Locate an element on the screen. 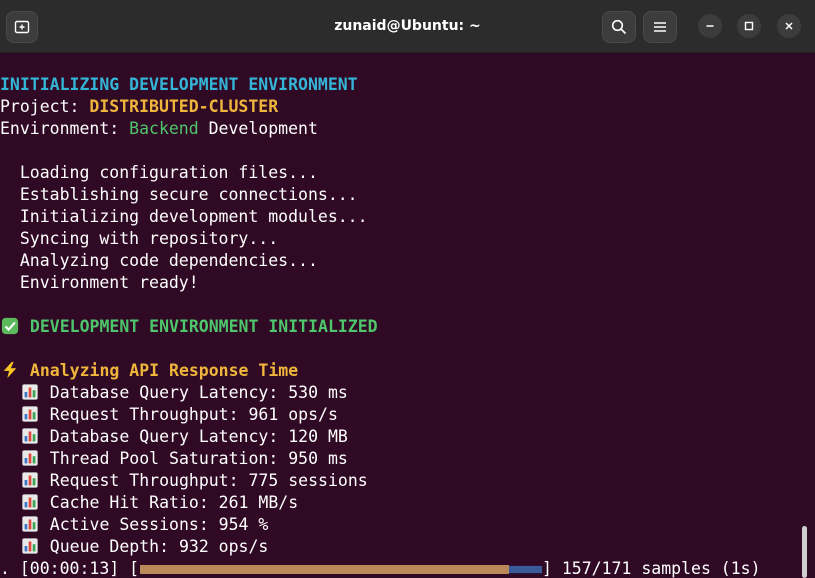 The height and width of the screenshot is (578, 815). new-tab-button is located at coordinates (22, 27).